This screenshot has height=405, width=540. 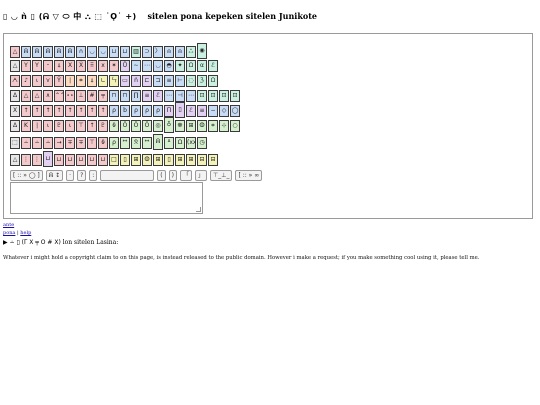 I want to click on glyph-key: ◡, so click(x=92, y=52).